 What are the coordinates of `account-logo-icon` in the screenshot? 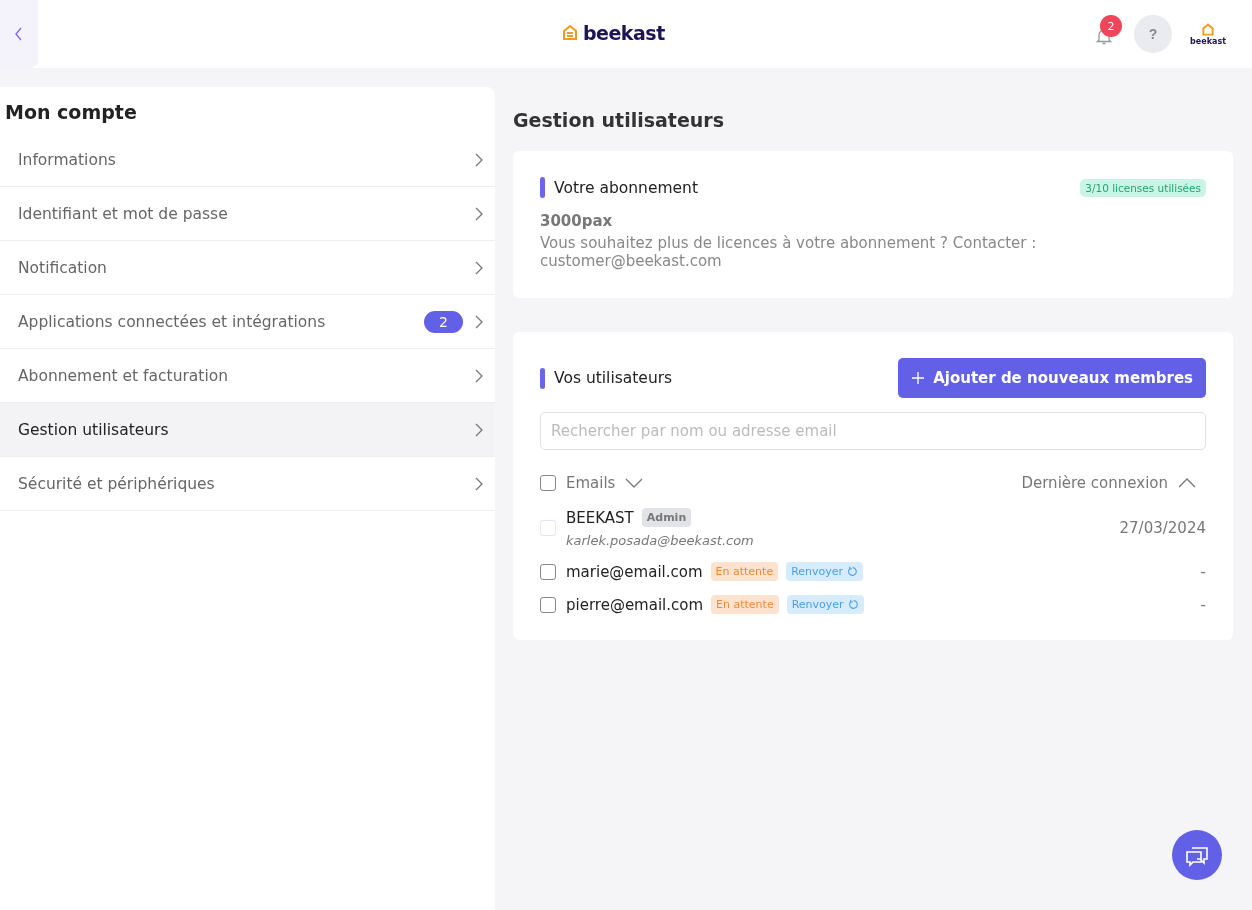 It's located at (1208, 29).